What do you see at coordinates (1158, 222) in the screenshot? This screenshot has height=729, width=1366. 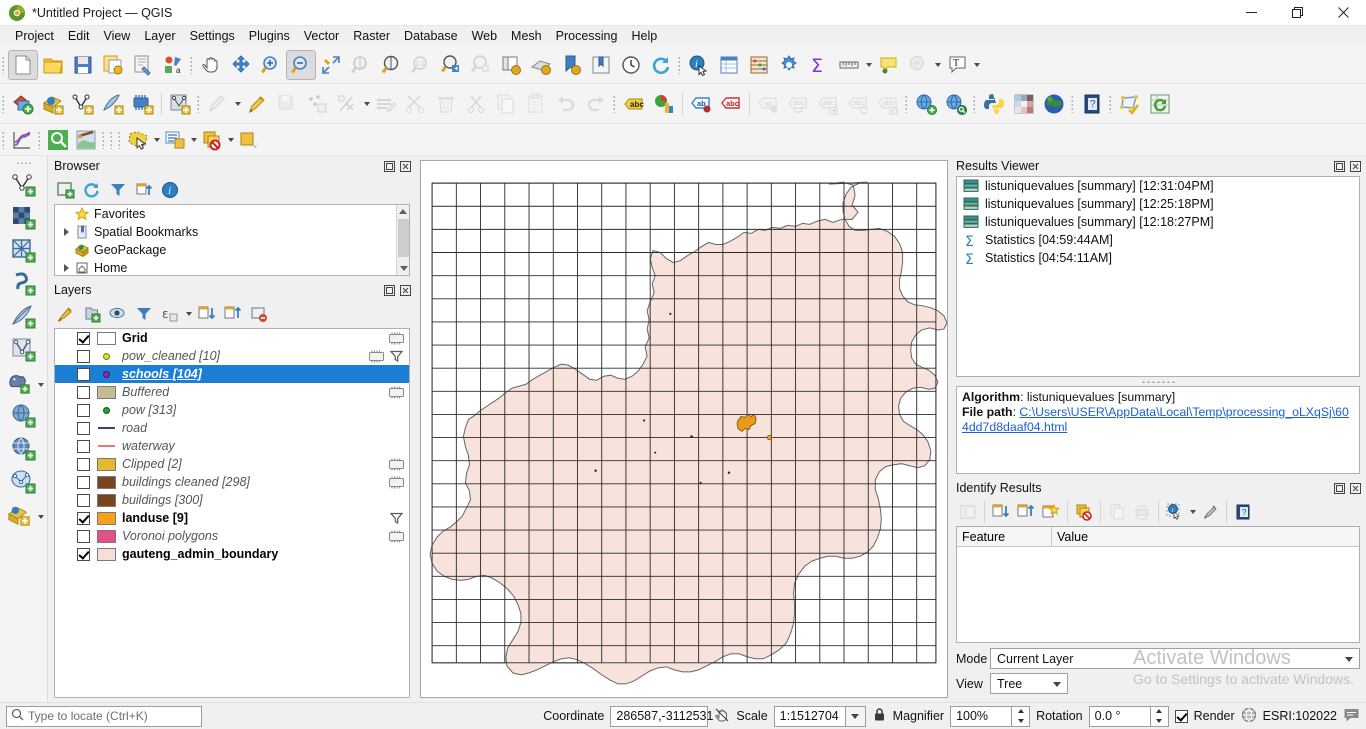 I see `result-item: listuniquevalues [summary] [12:18:27PM]` at bounding box center [1158, 222].